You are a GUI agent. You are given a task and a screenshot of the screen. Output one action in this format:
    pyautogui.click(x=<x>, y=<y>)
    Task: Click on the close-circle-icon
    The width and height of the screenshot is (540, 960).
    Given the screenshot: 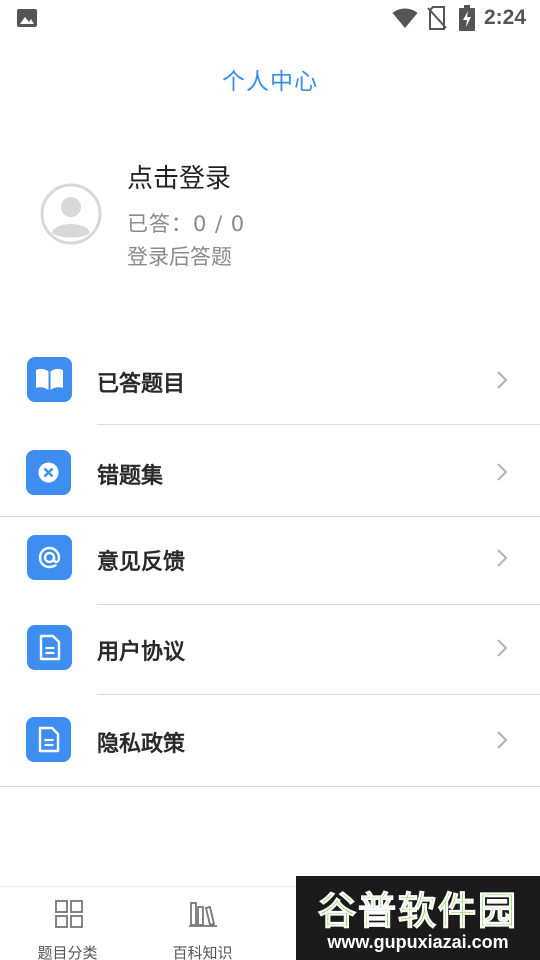 What is the action you would take?
    pyautogui.click(x=48, y=472)
    